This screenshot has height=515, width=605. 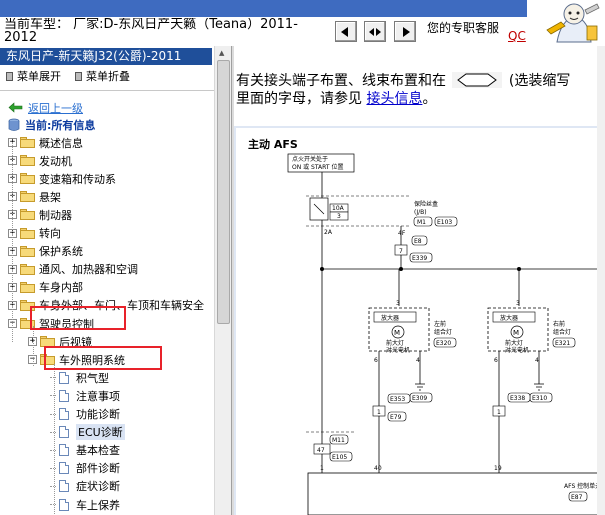 I want to click on current-location-label: 当前:所有信息, so click(x=60, y=125).